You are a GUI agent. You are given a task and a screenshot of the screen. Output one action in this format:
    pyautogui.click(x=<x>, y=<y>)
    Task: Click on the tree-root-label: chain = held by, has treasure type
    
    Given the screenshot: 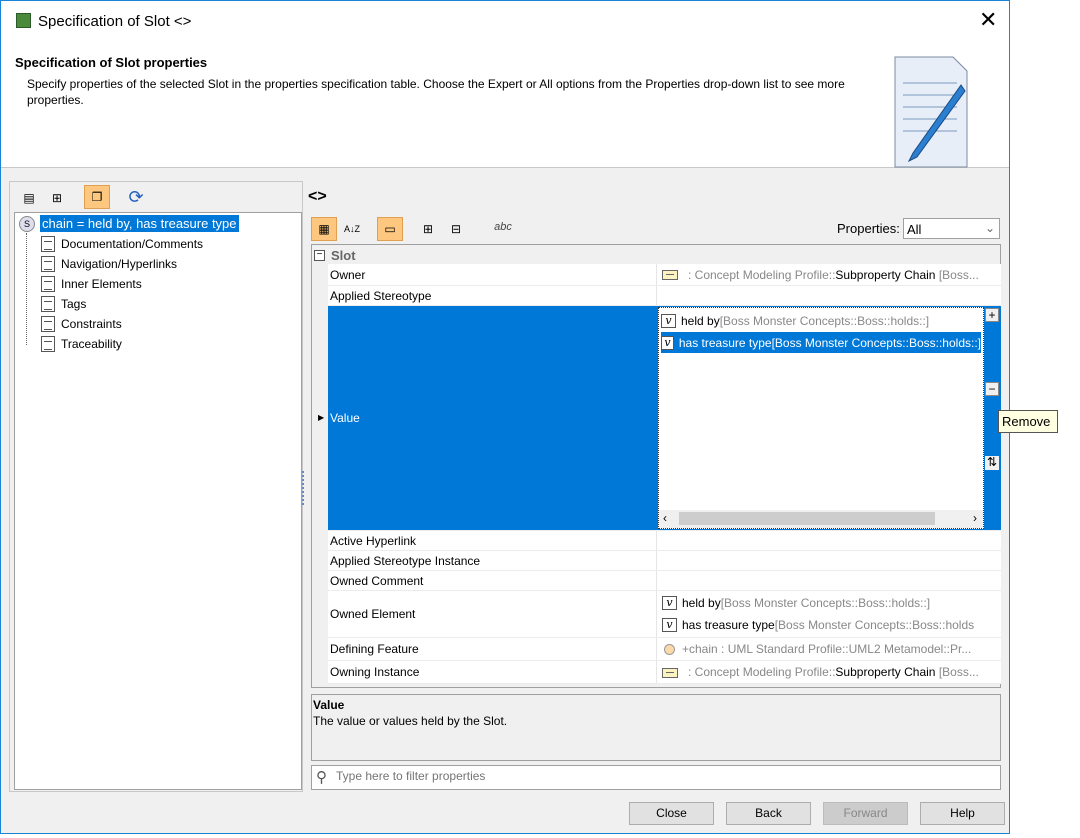 What is the action you would take?
    pyautogui.click(x=139, y=223)
    